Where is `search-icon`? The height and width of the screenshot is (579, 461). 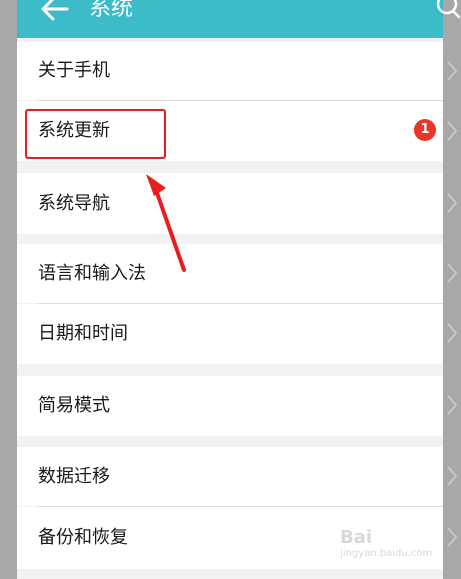 search-icon is located at coordinates (447, 11).